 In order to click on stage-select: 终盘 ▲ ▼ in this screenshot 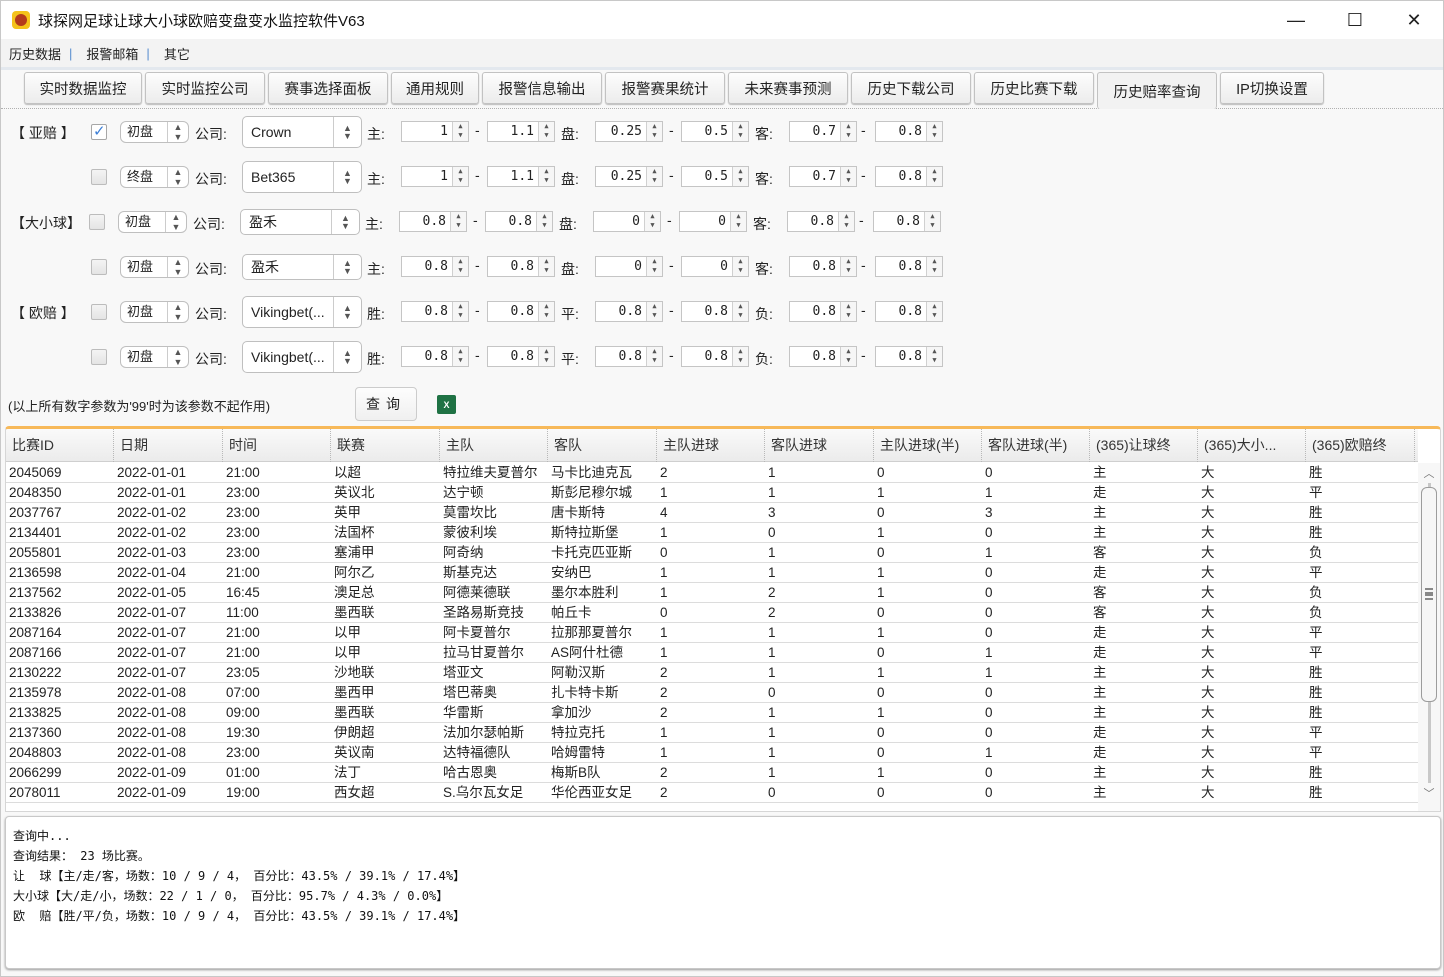, I will do `click(154, 177)`.